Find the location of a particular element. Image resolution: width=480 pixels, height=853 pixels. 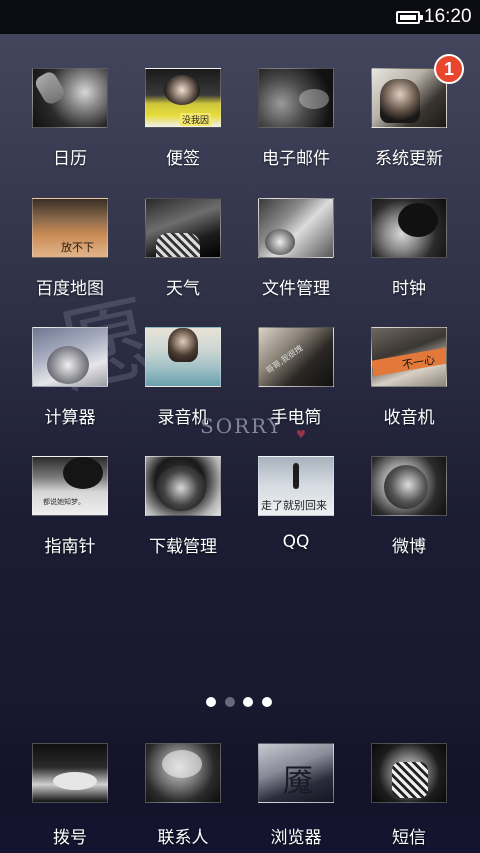

qq-icon-caption: 走了就别回来 is located at coordinates (294, 505).